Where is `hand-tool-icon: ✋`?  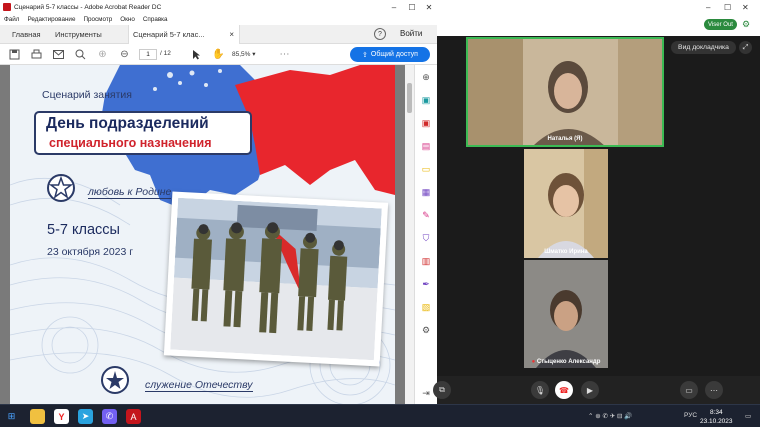
hand-tool-icon: ✋ is located at coordinates (218, 54).